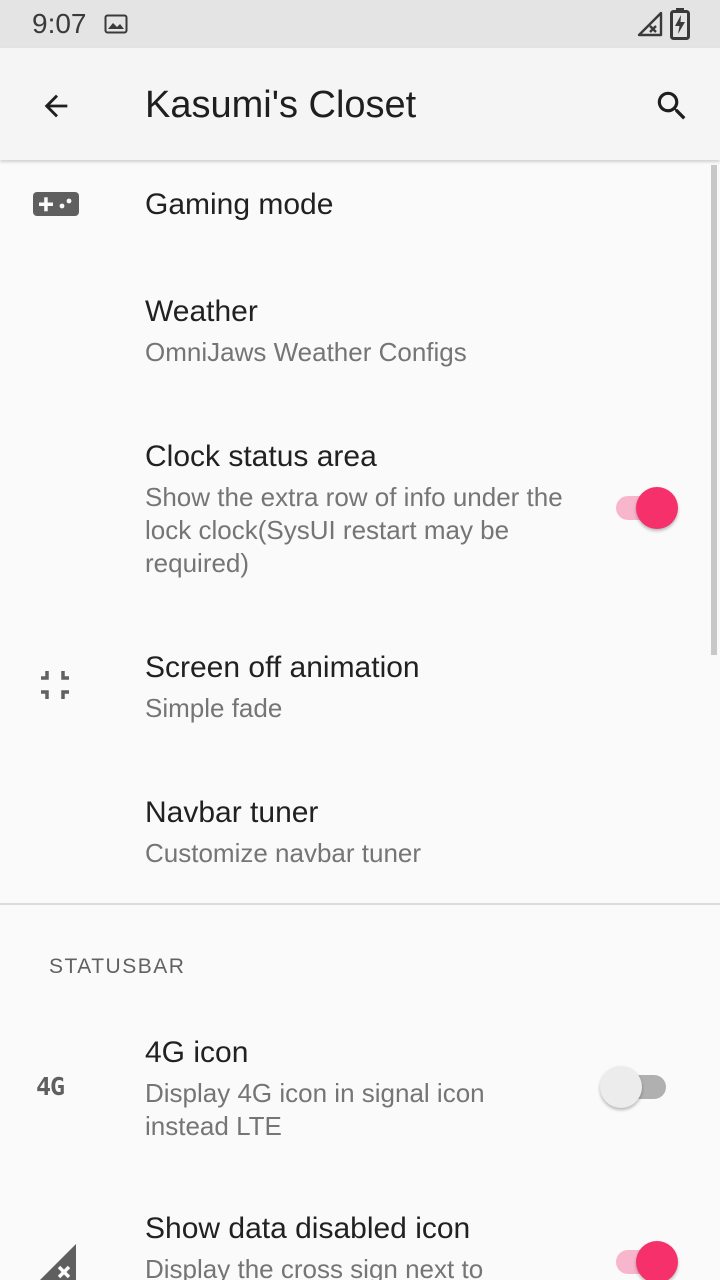  What do you see at coordinates (261, 456) in the screenshot?
I see `pref-title: Clock status area` at bounding box center [261, 456].